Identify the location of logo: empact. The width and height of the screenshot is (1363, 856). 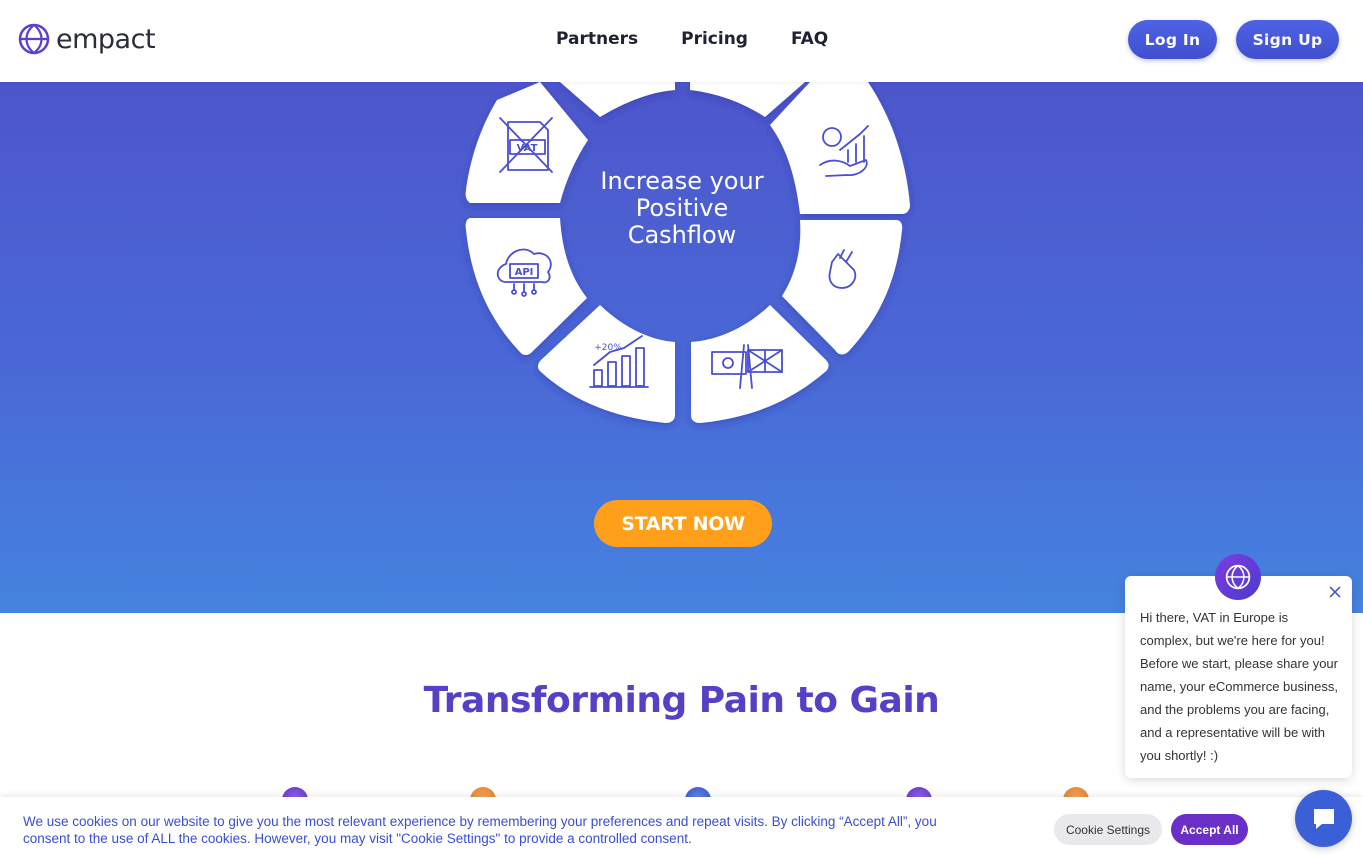
(87, 39).